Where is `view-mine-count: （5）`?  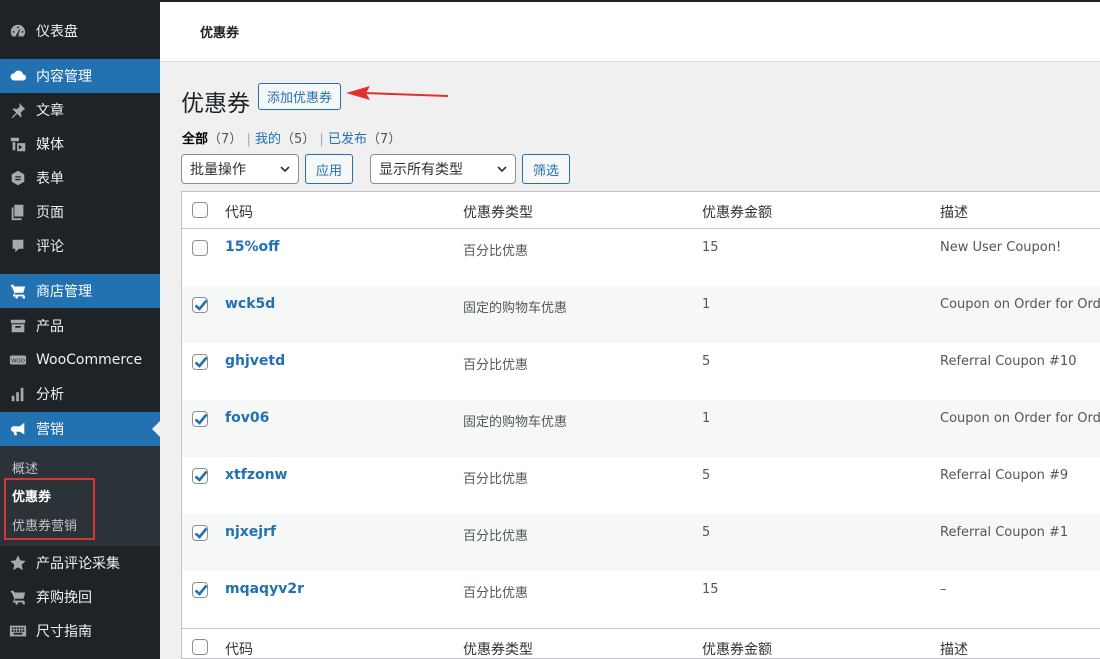 view-mine-count: （5） is located at coordinates (298, 139).